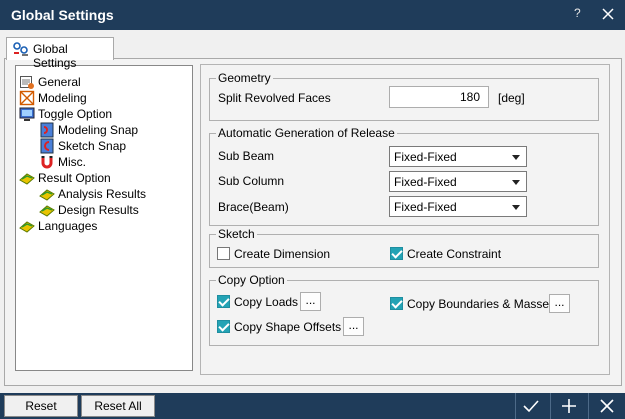  Describe the element at coordinates (312, 15) in the screenshot. I see `title-bar: Global Settings ?` at that location.